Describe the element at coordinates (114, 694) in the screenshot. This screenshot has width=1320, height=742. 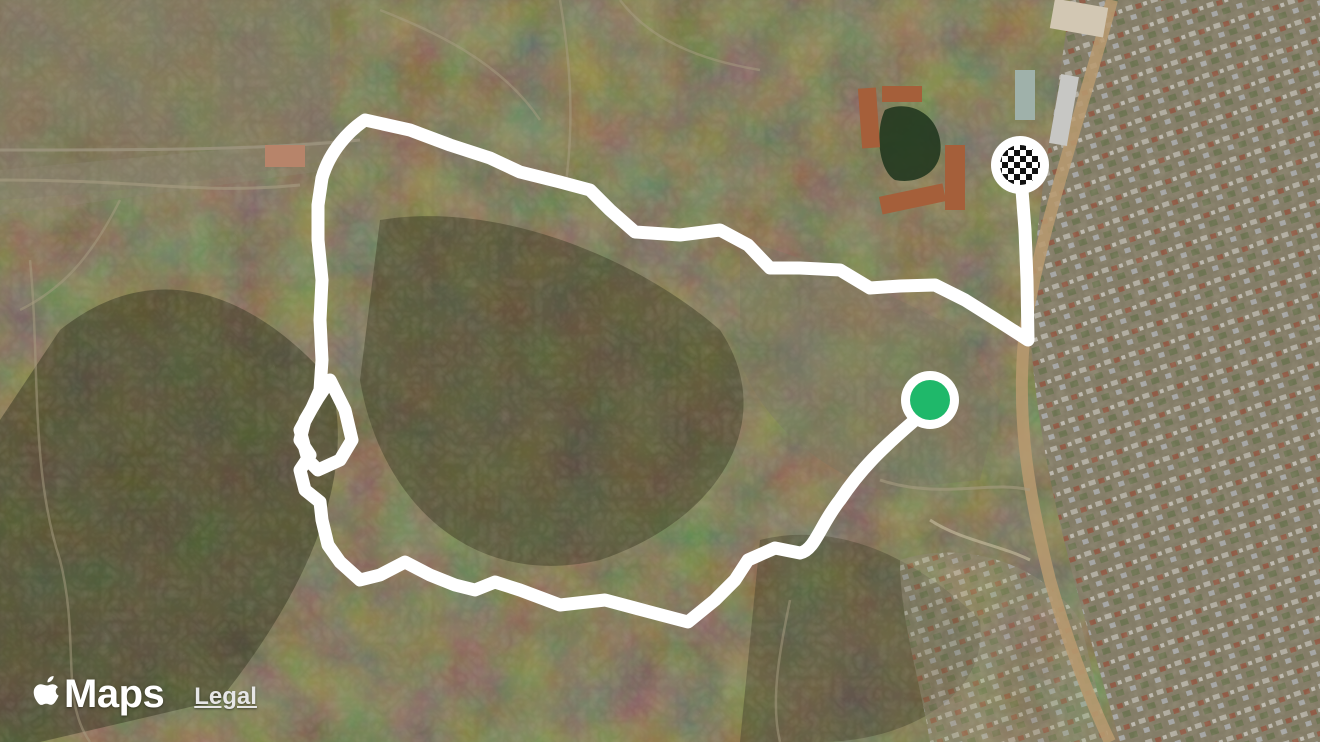
I see `maps-brand-label: Maps` at that location.